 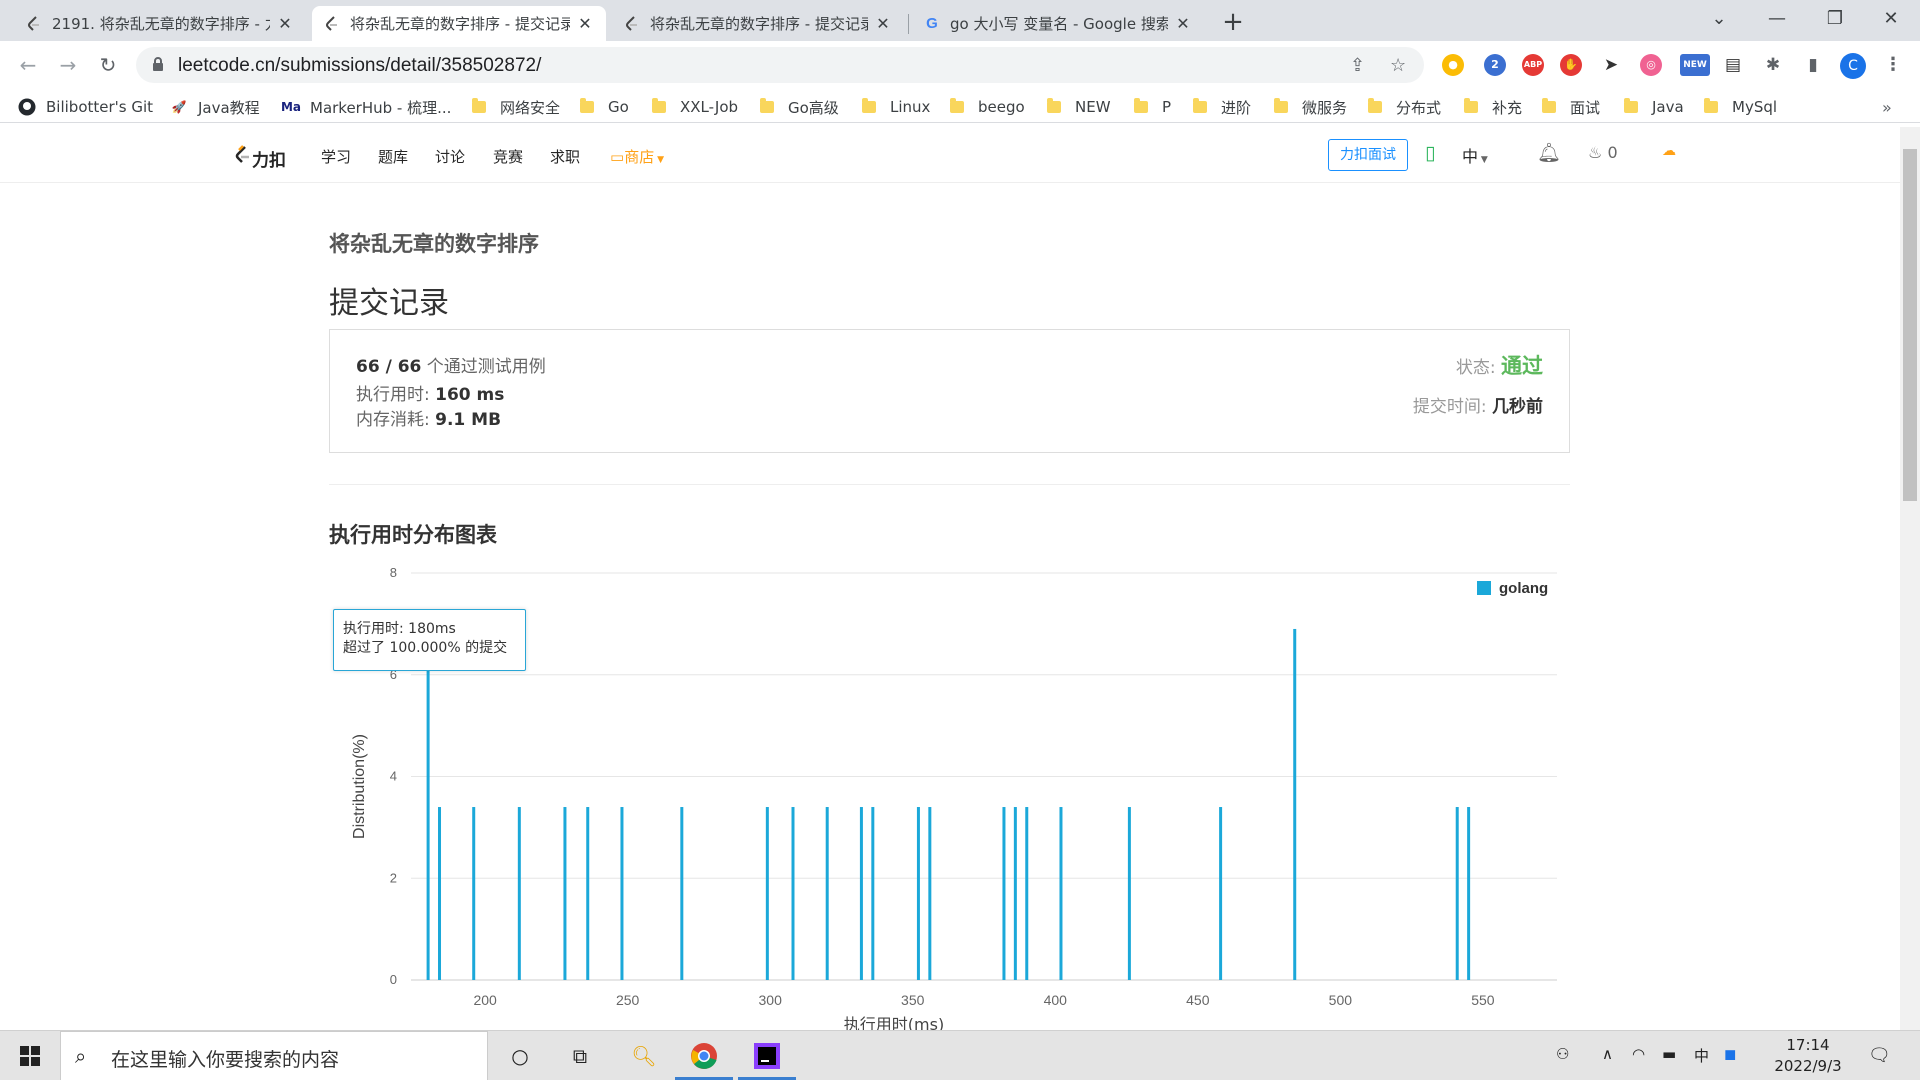 What do you see at coordinates (1808, 1056) in the screenshot?
I see `taskbar-clock: 17:14 2022/9/3` at bounding box center [1808, 1056].